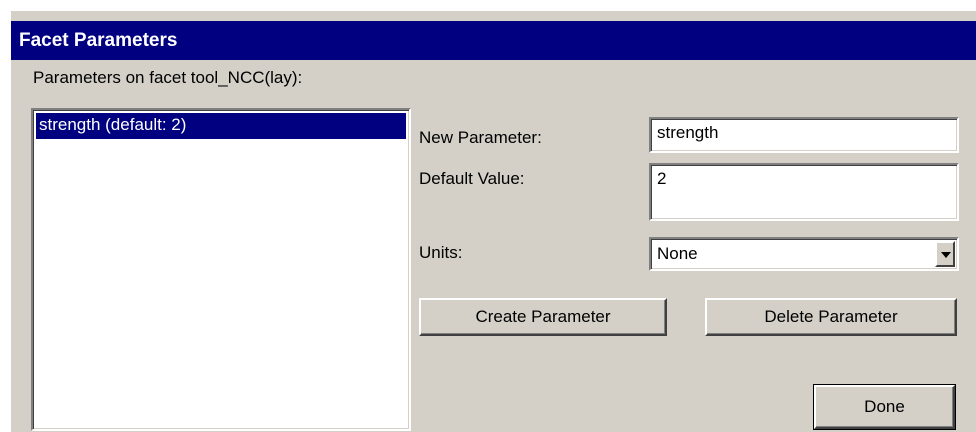 The image size is (976, 432). I want to click on list-item: strength (default: 2), so click(221, 126).